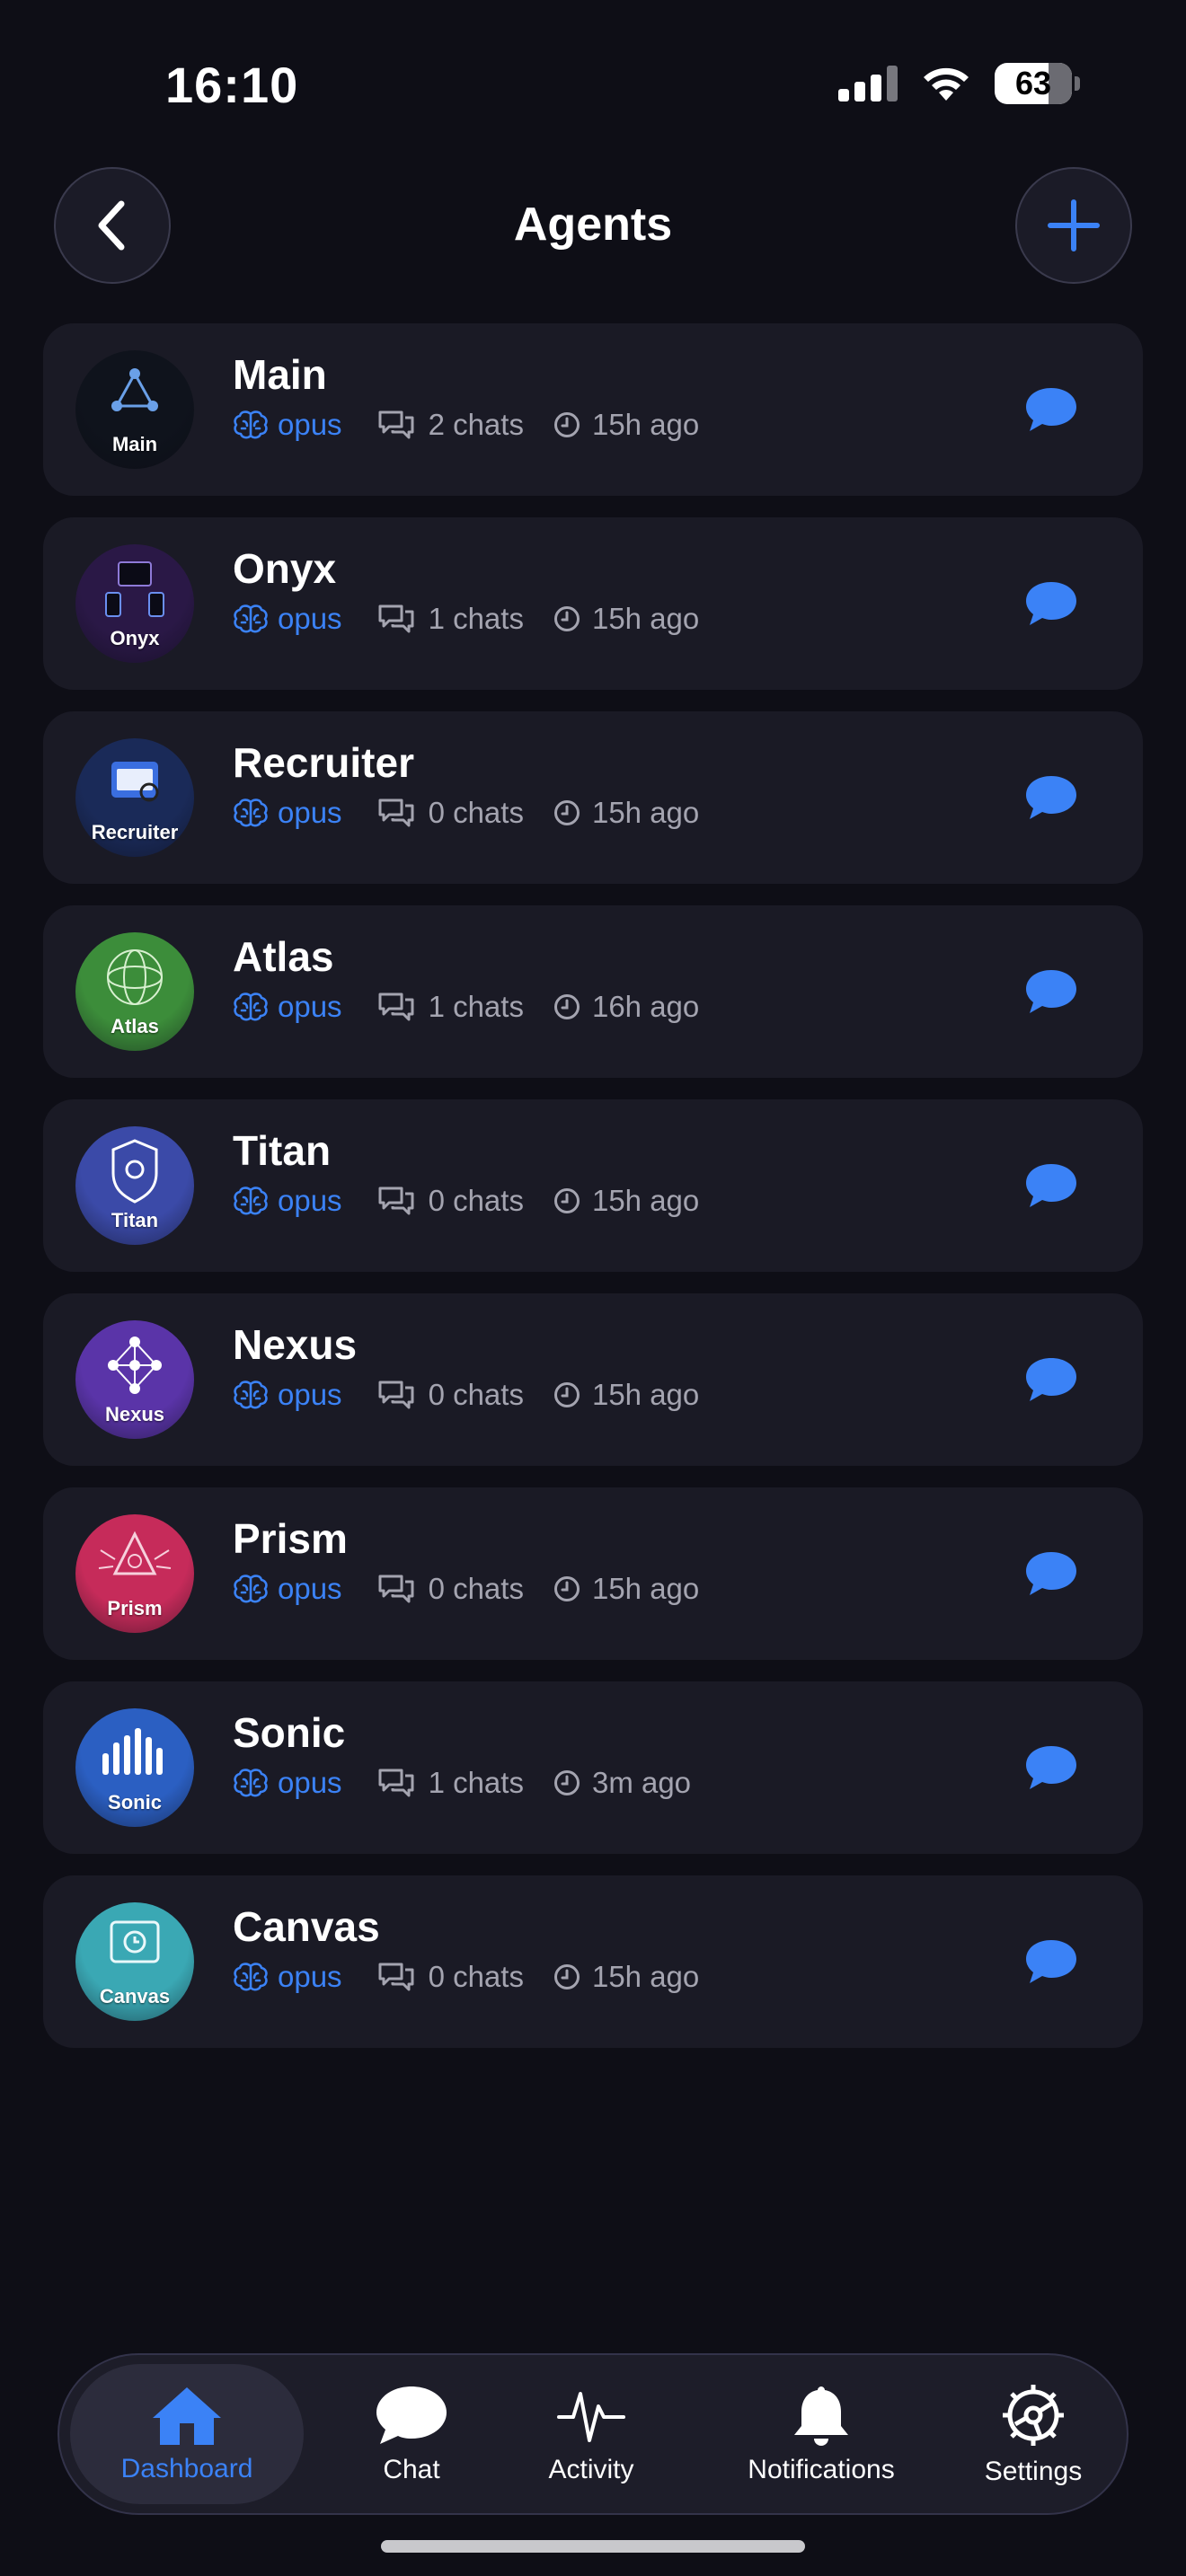  What do you see at coordinates (593, 2546) in the screenshot?
I see `home-indicator` at bounding box center [593, 2546].